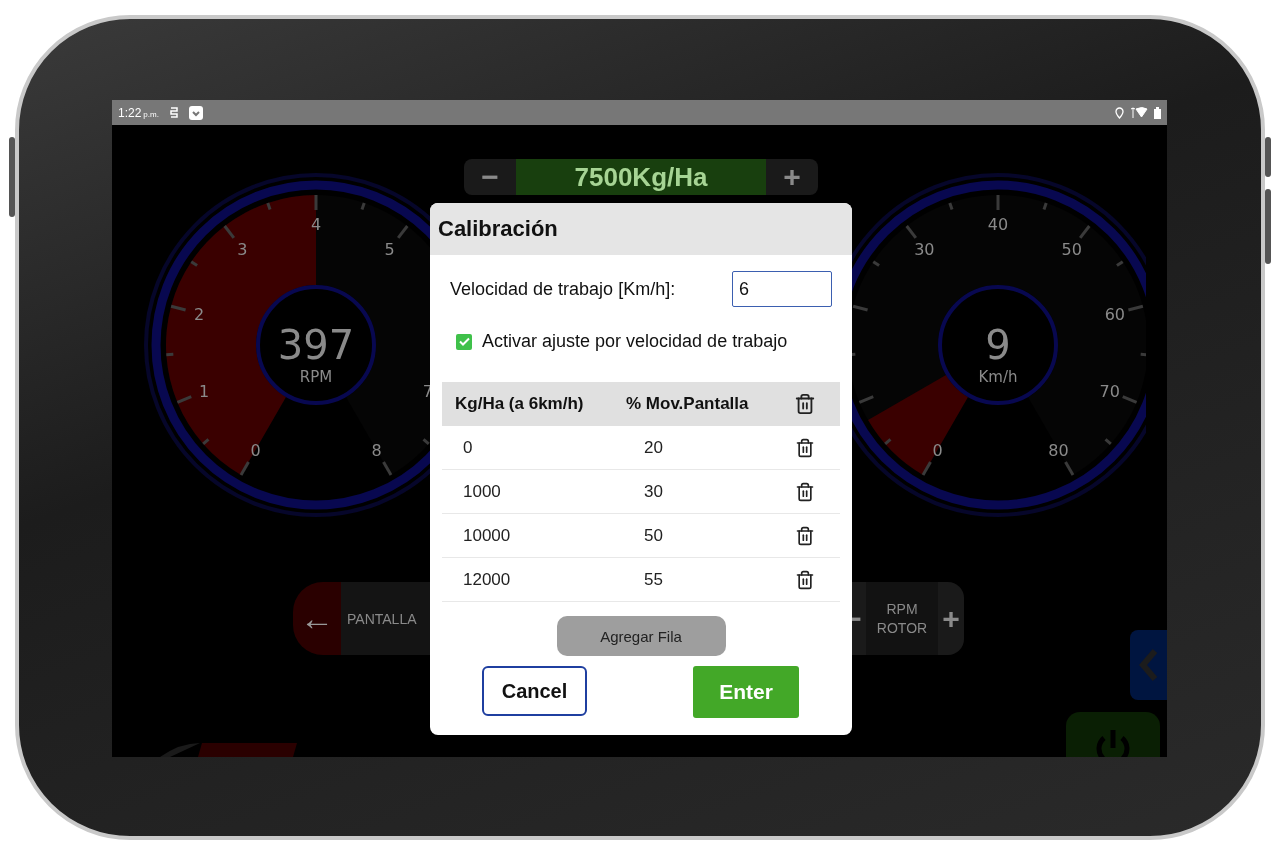 The width and height of the screenshot is (1280, 864). I want to click on gauge-label: 1, so click(204, 392).